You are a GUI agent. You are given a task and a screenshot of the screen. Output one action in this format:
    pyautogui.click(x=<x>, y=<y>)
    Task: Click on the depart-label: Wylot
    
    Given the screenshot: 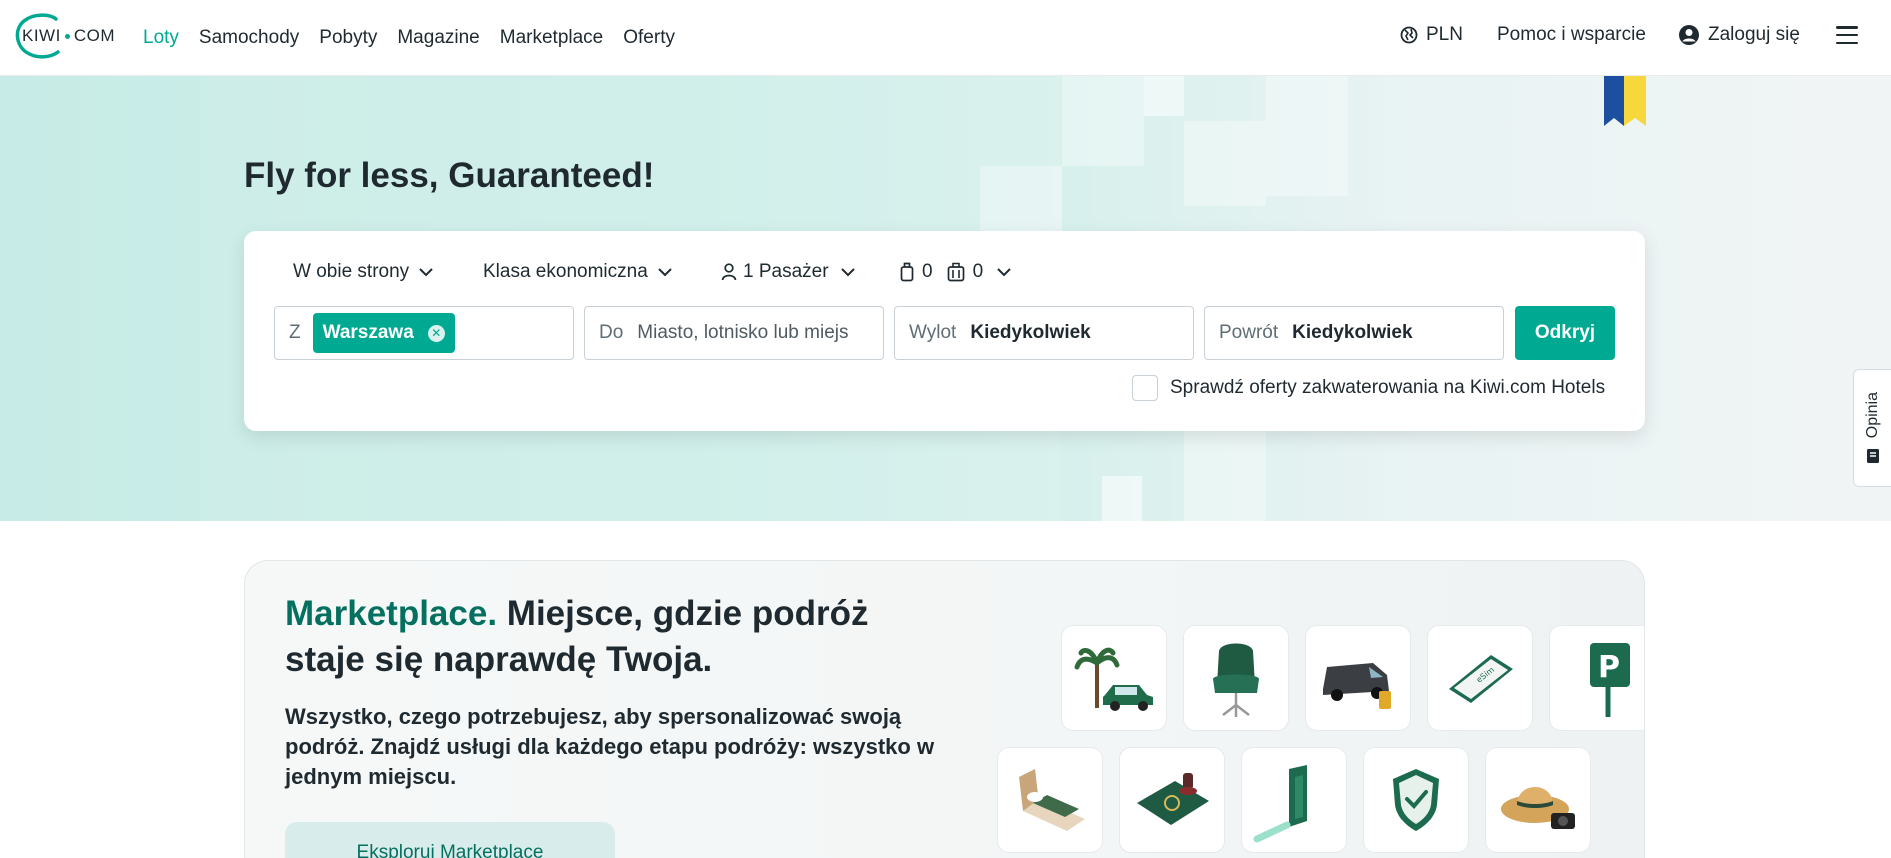 What is the action you would take?
    pyautogui.click(x=933, y=332)
    